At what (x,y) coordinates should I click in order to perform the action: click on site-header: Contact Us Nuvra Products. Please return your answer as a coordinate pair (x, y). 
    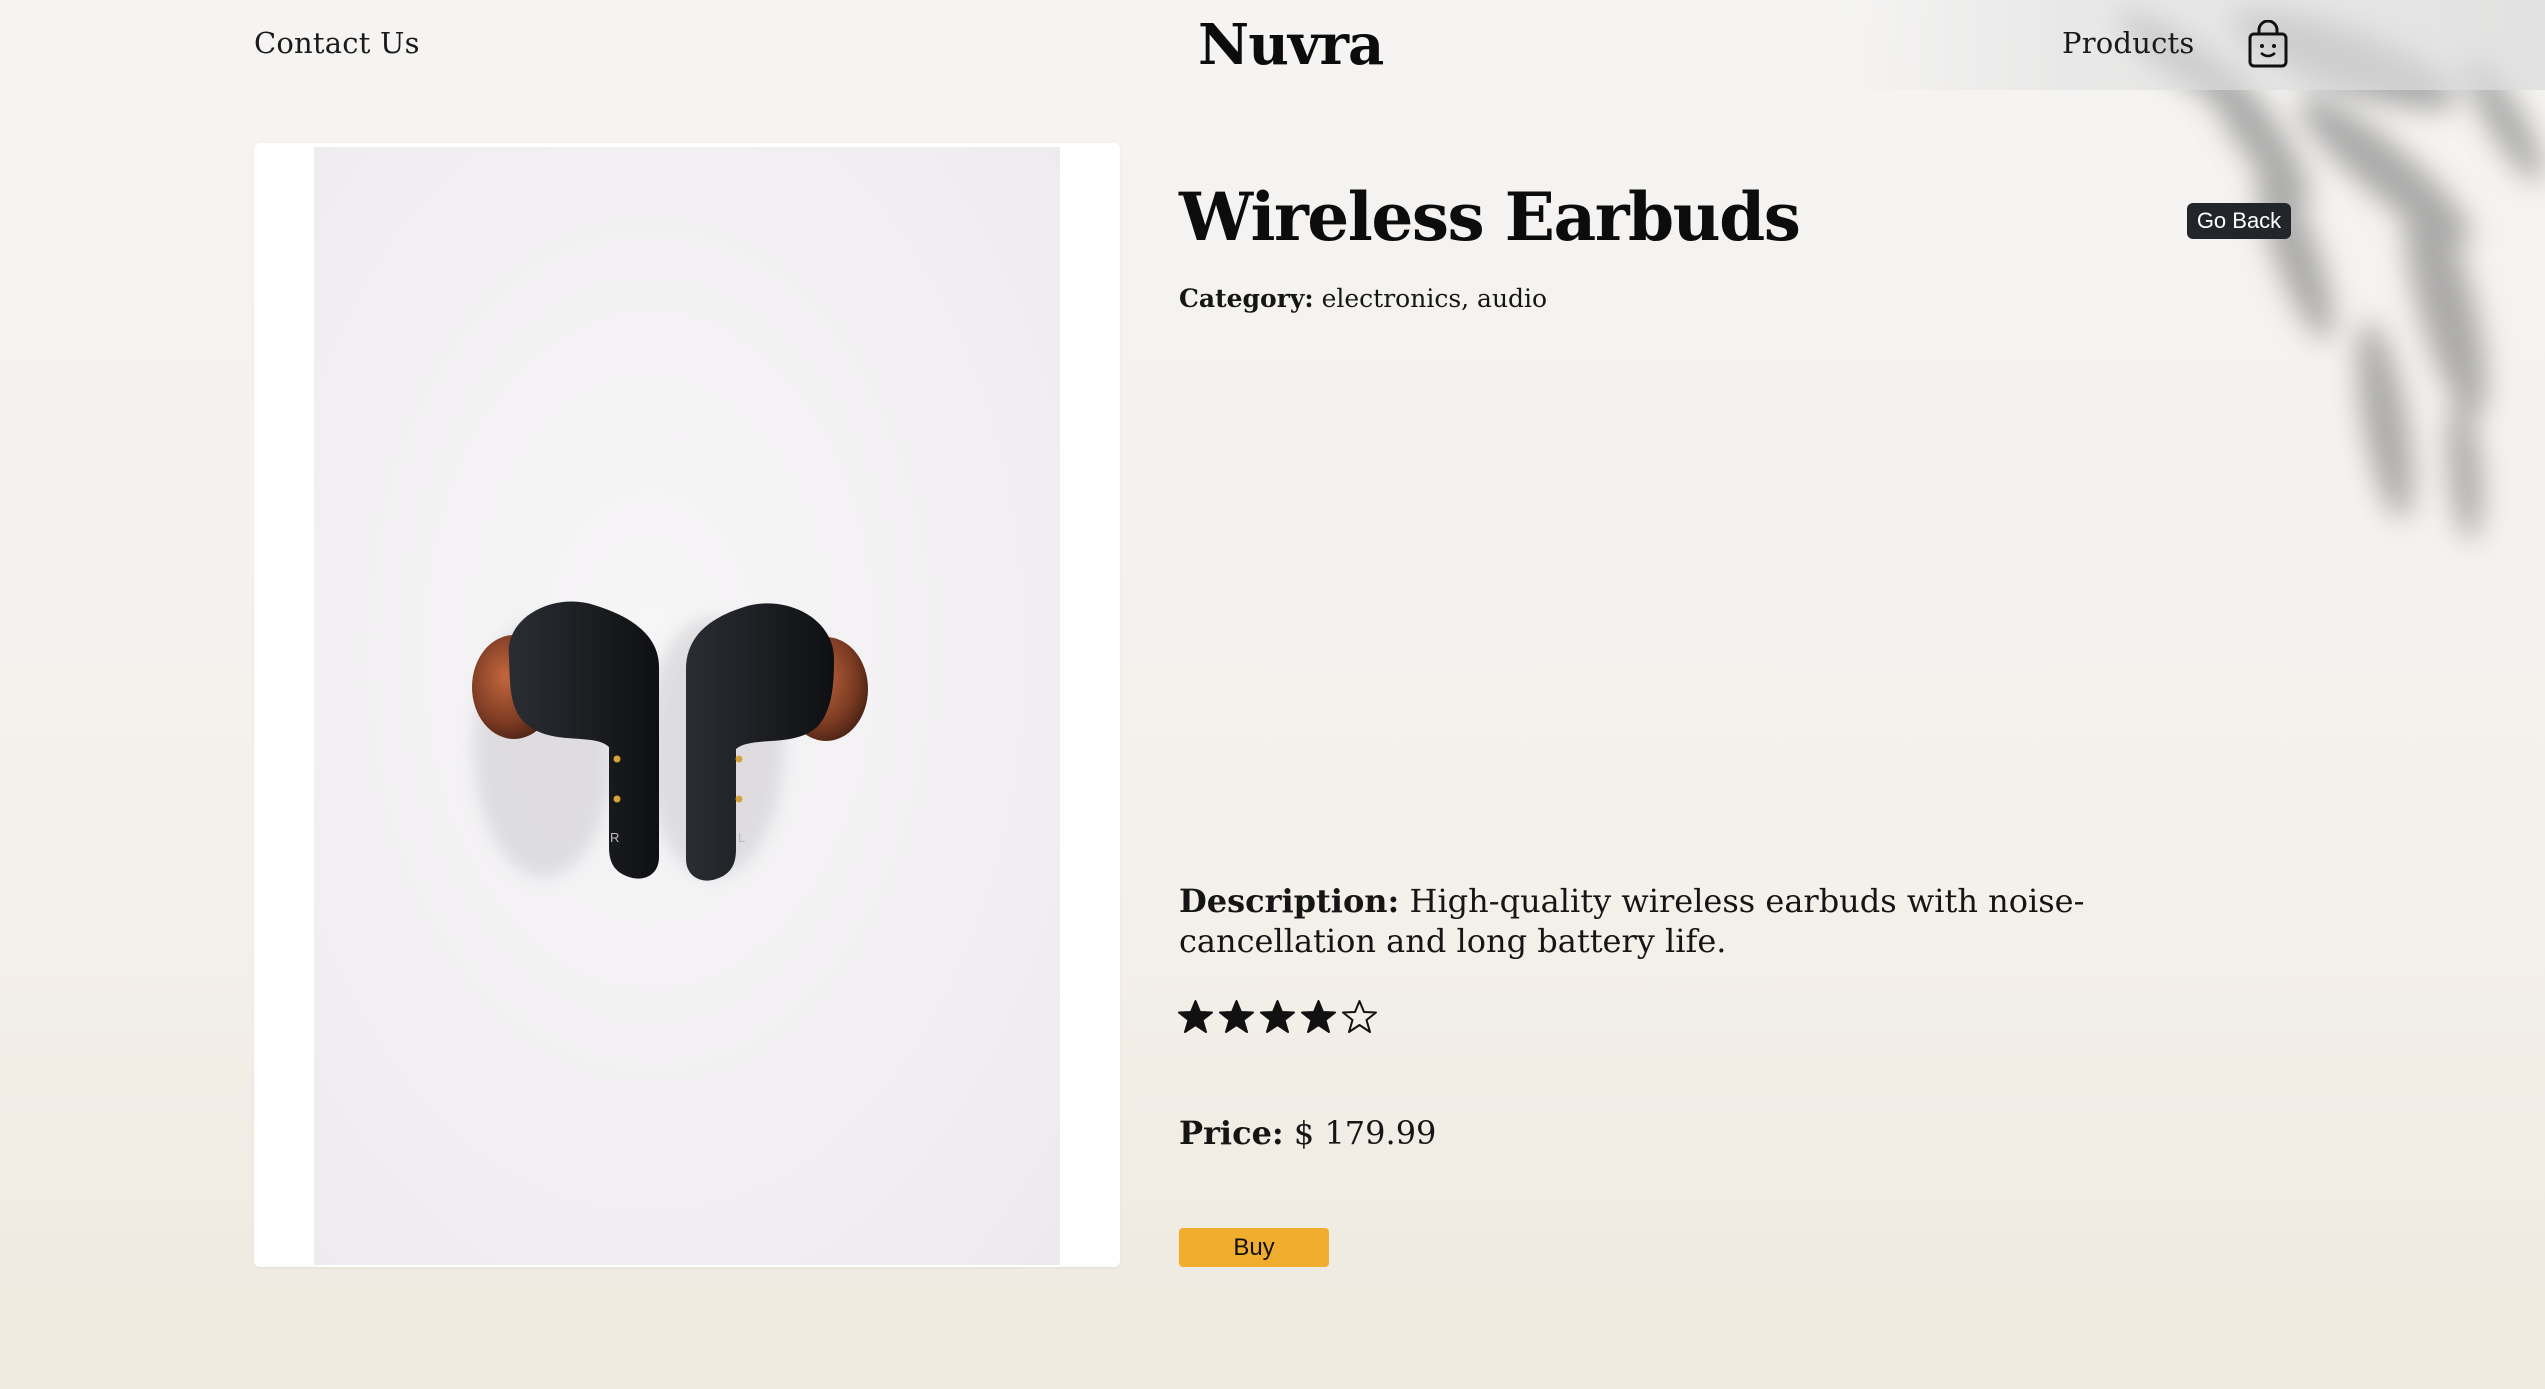
    Looking at the image, I should click on (1272, 46).